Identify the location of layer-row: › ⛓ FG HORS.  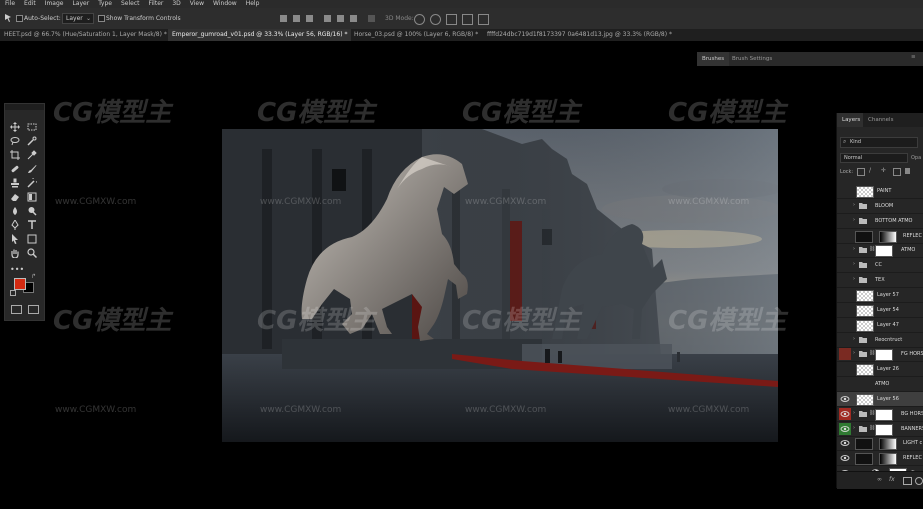
(880, 355).